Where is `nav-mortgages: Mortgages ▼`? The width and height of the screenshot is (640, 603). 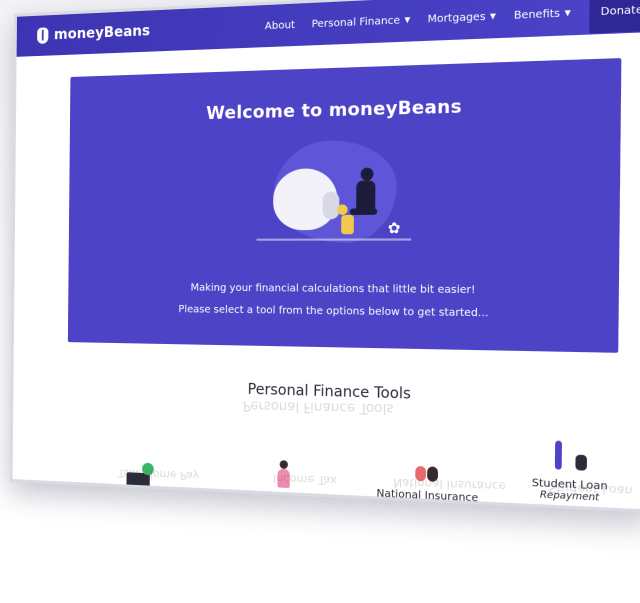 nav-mortgages: Mortgages ▼ is located at coordinates (461, 18).